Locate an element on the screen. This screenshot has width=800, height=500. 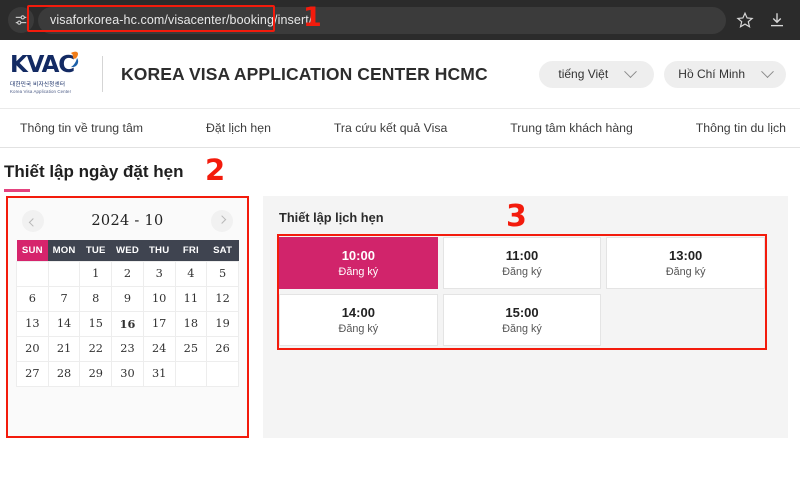
time-slot-1500: 15:00 Đăng ký is located at coordinates (522, 320).